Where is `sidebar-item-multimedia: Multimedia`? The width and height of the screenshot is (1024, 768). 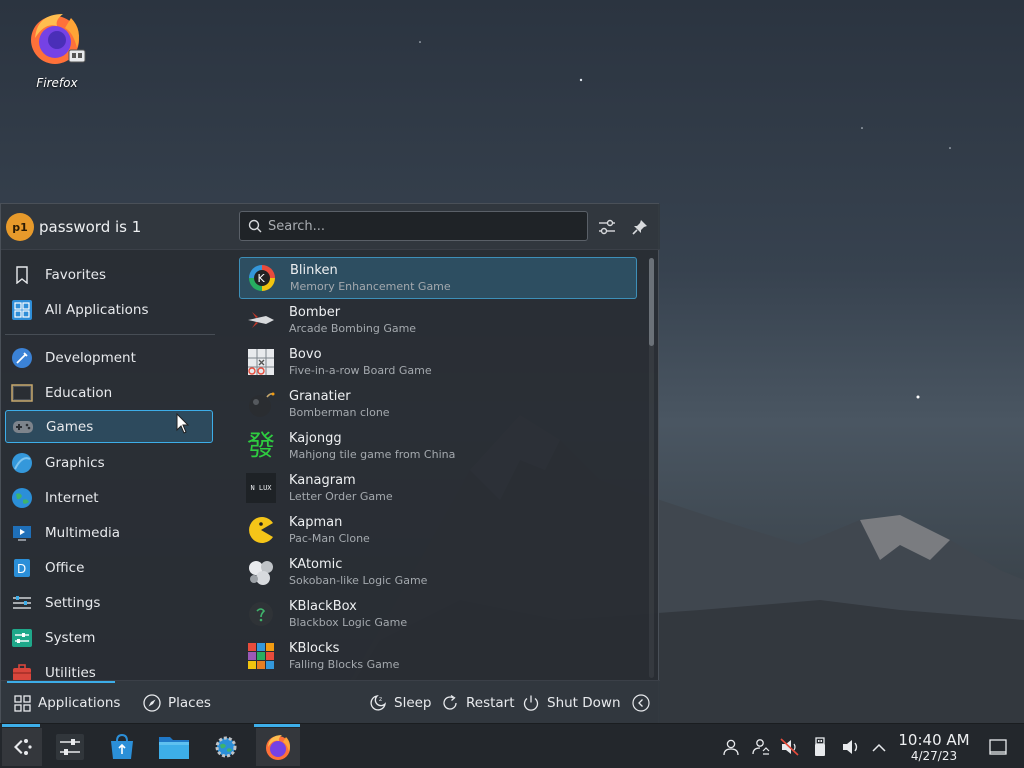
sidebar-item-multimedia: Multimedia is located at coordinates (109, 532).